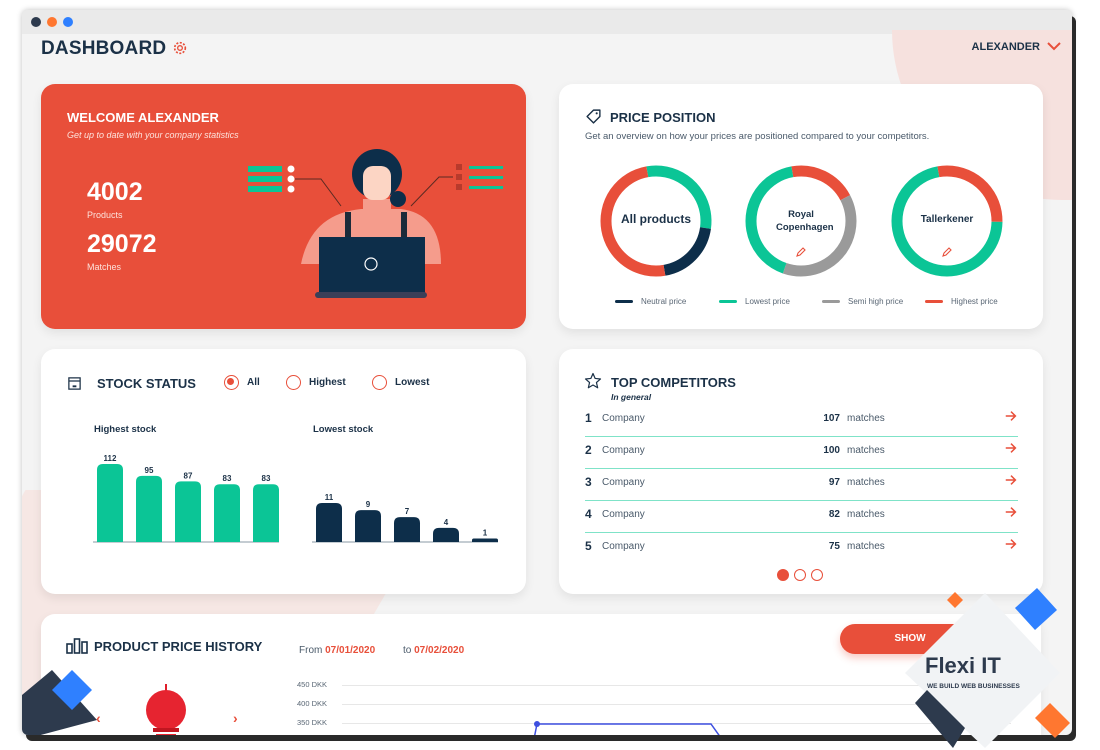 The image size is (1100, 750). I want to click on bar-value-label: 83, so click(266, 478).